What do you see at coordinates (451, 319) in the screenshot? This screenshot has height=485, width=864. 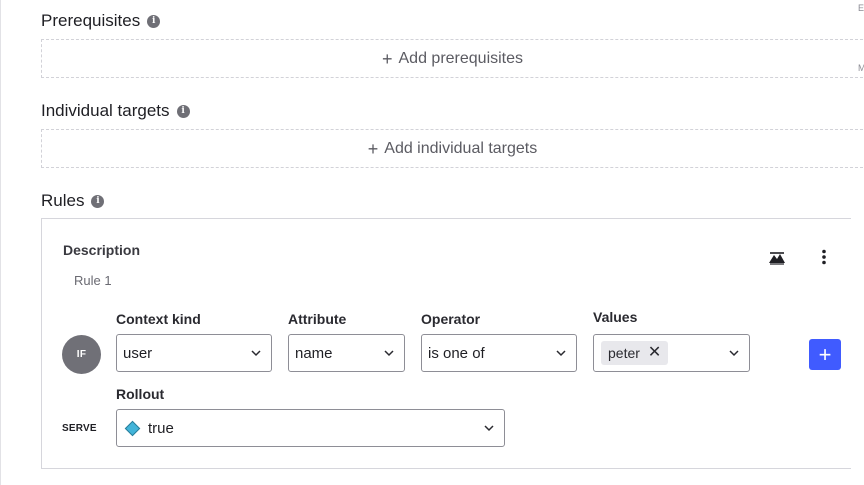 I see `operator-label: Operator` at bounding box center [451, 319].